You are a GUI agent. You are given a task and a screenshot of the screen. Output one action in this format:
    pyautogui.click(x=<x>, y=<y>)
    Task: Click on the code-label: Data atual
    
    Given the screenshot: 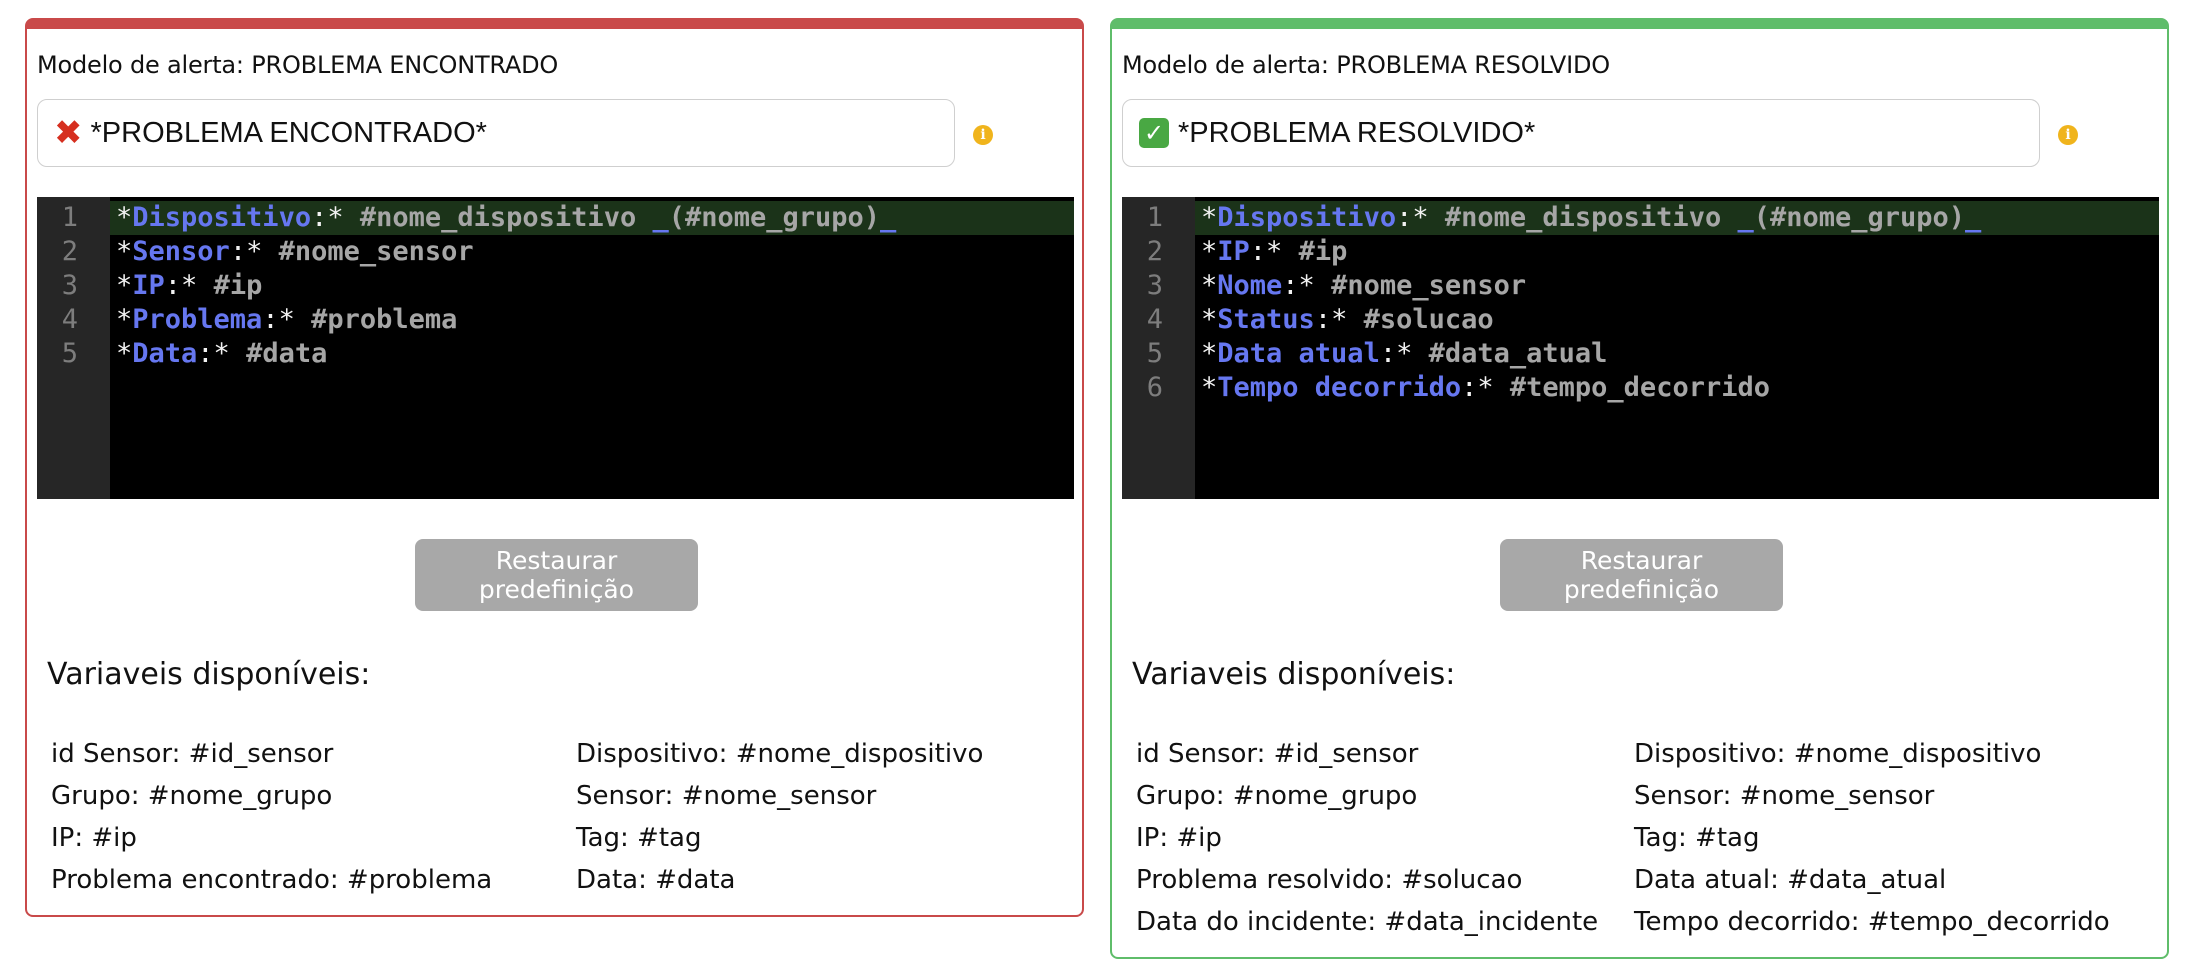 What is the action you would take?
    pyautogui.click(x=1298, y=353)
    